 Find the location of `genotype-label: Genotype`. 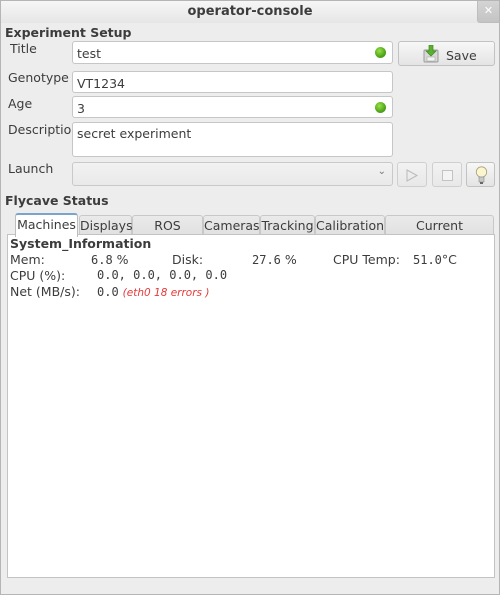

genotype-label: Genotype is located at coordinates (38, 77).